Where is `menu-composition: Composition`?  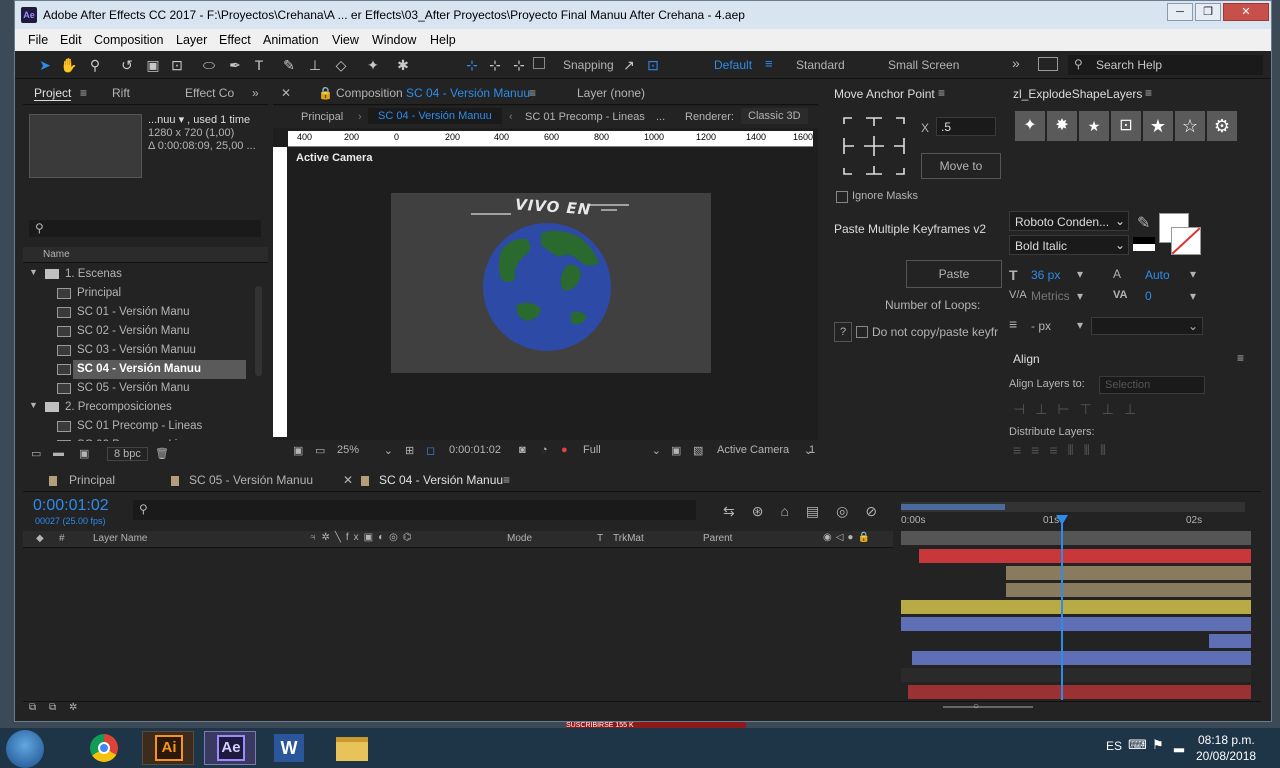
menu-composition: Composition is located at coordinates (128, 40).